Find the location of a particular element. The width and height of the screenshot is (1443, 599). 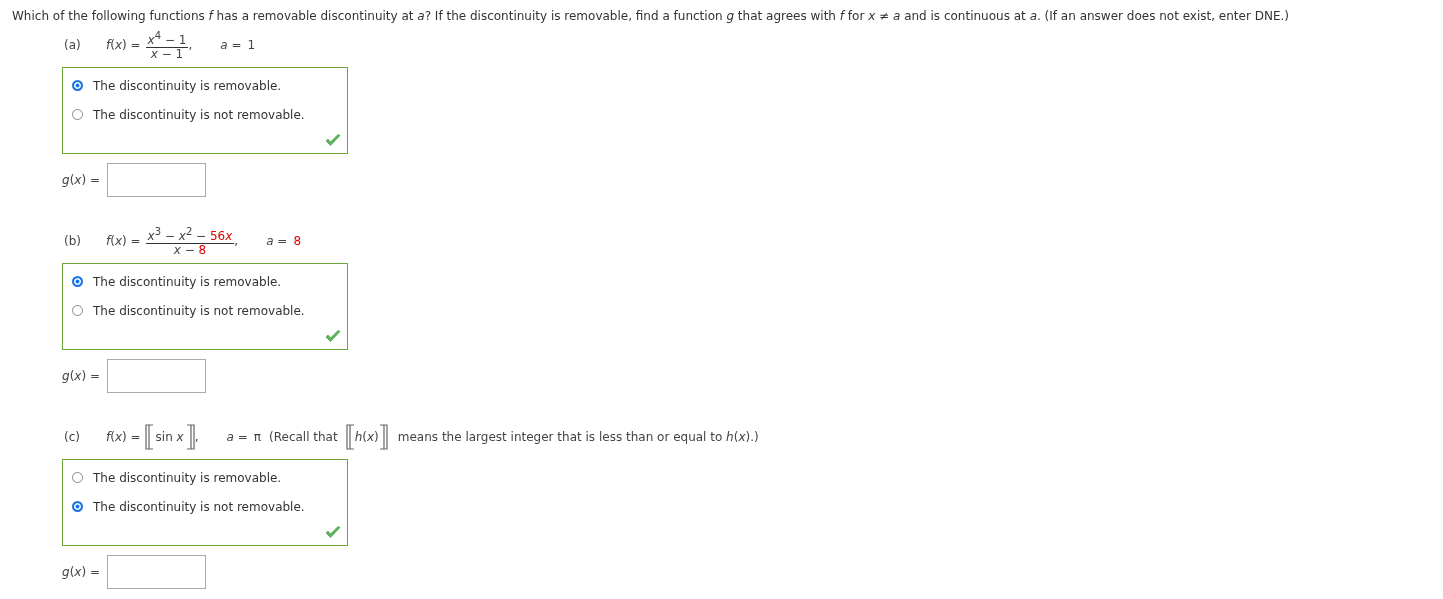

numerator: x$^{4}$ − 1 is located at coordinates (167, 38).